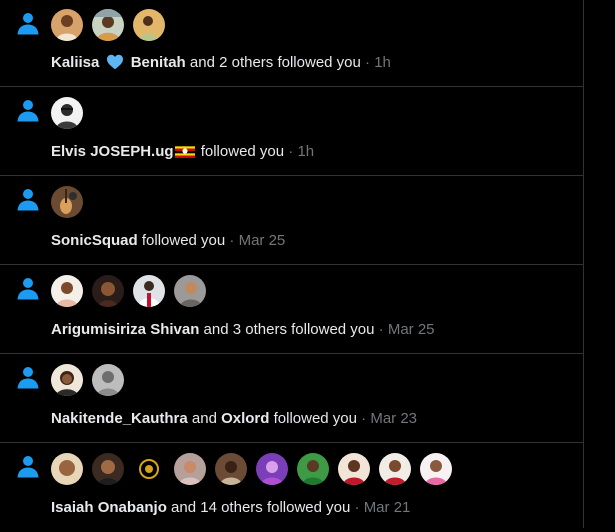 This screenshot has height=532, width=615. I want to click on timestamp: Mar 21, so click(387, 507).